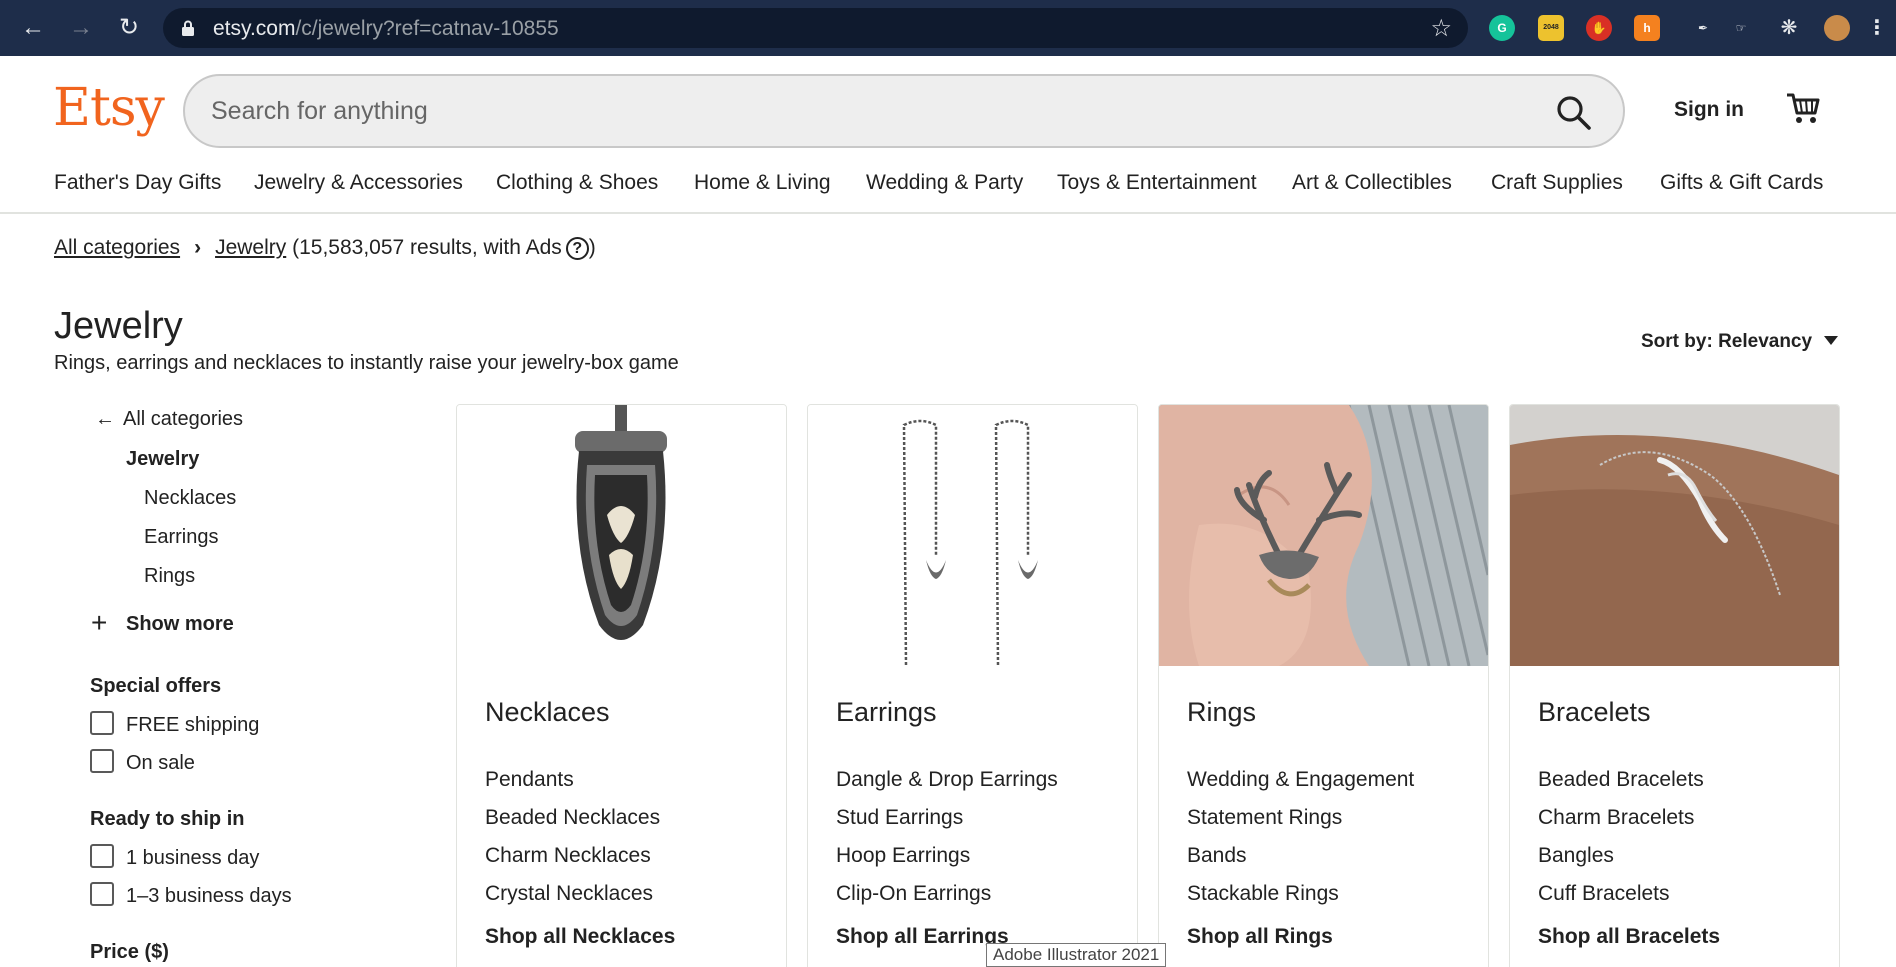 This screenshot has height=967, width=1896. What do you see at coordinates (886, 712) in the screenshot?
I see `card-title: Earrings` at bounding box center [886, 712].